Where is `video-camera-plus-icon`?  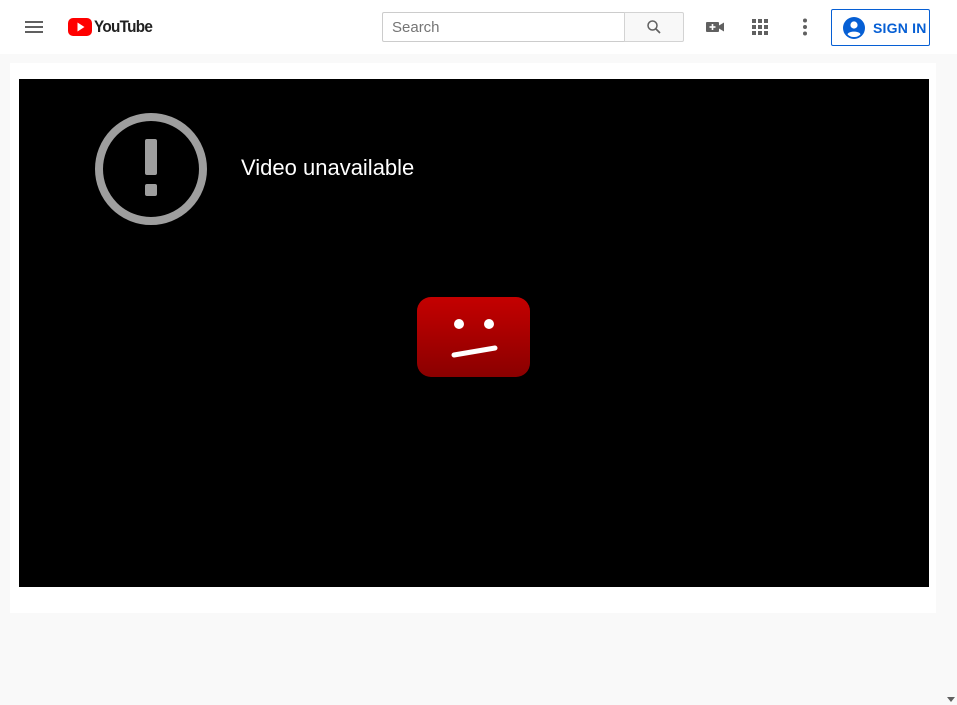 video-camera-plus-icon is located at coordinates (715, 27).